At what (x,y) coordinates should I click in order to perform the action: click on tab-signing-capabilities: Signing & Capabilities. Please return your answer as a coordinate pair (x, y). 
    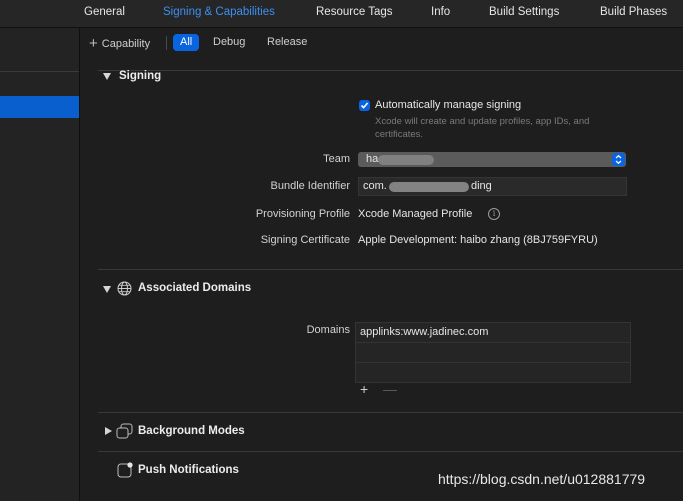
    Looking at the image, I should click on (219, 12).